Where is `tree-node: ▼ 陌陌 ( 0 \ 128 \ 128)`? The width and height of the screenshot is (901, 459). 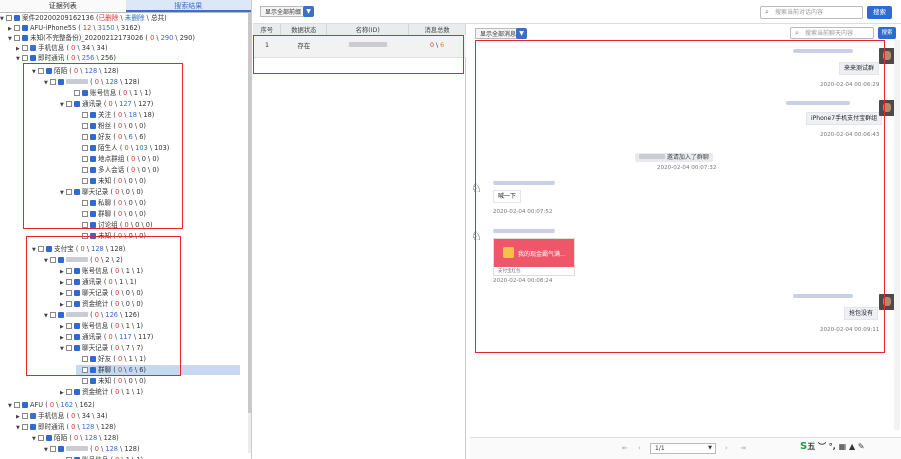
tree-node: ▼ 陌陌 ( 0 \ 128 \ 128) is located at coordinates (75, 438).